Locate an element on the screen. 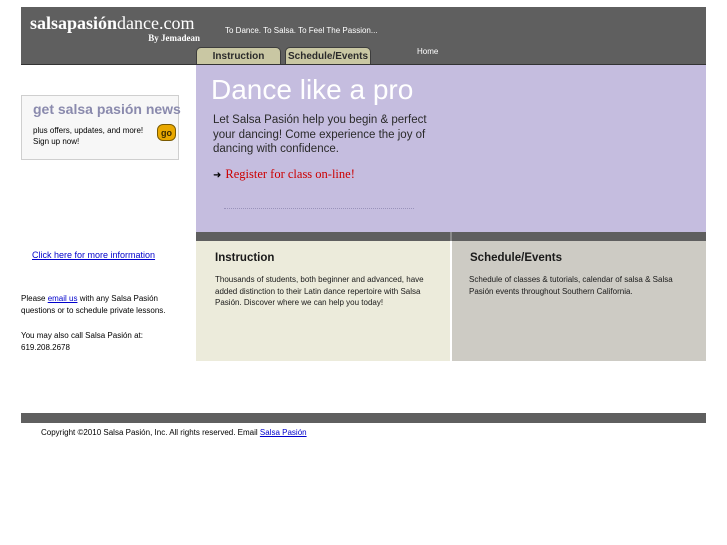 The image size is (727, 545). tab-schedule-events: Schedule/Events is located at coordinates (328, 55).